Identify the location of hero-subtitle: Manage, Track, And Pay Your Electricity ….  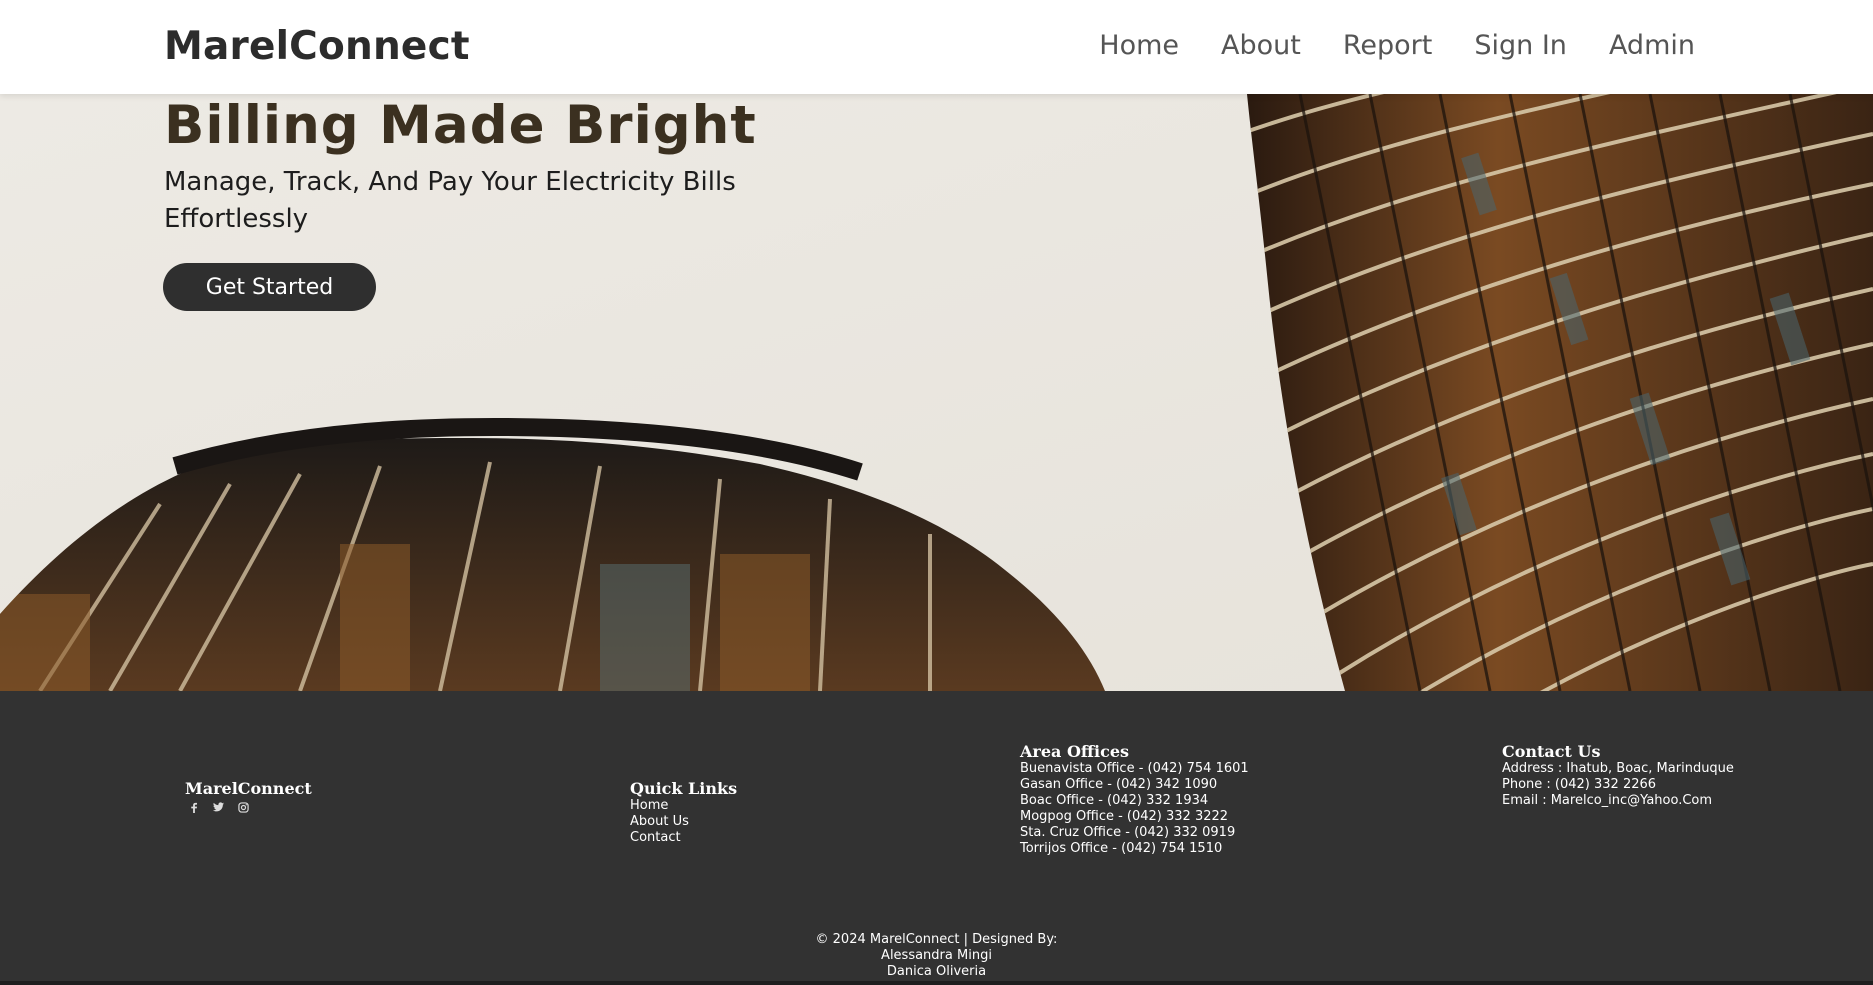
(450, 200).